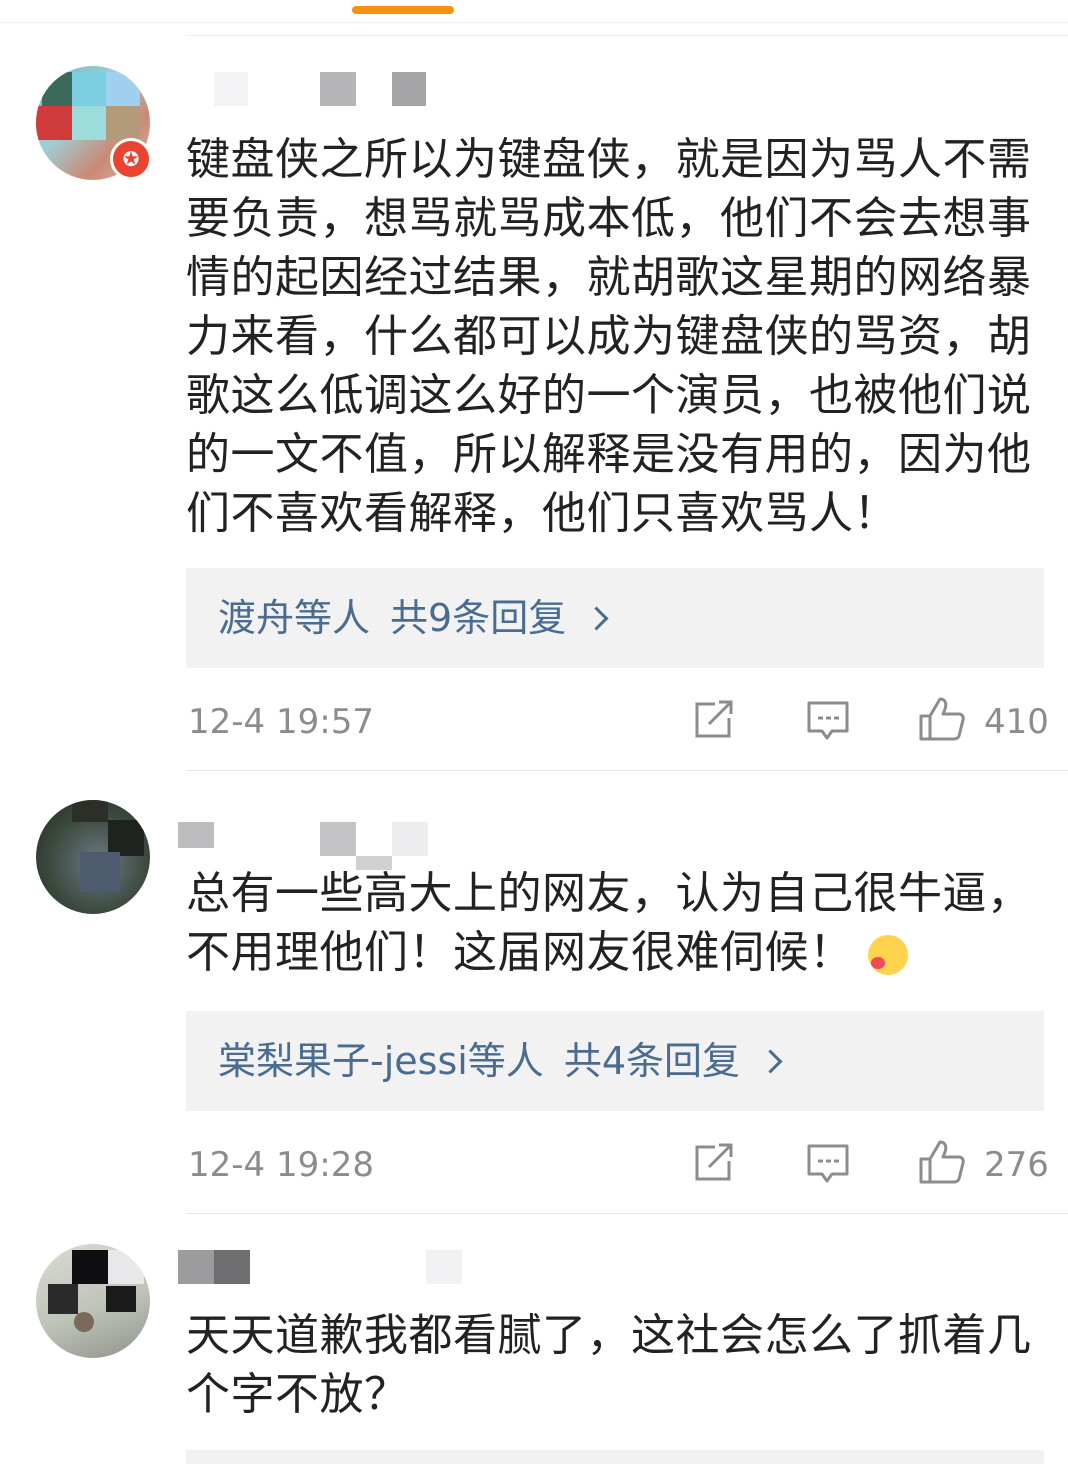 This screenshot has width=1068, height=1464. Describe the element at coordinates (1016, 722) in the screenshot. I see `like-count: 410` at that location.